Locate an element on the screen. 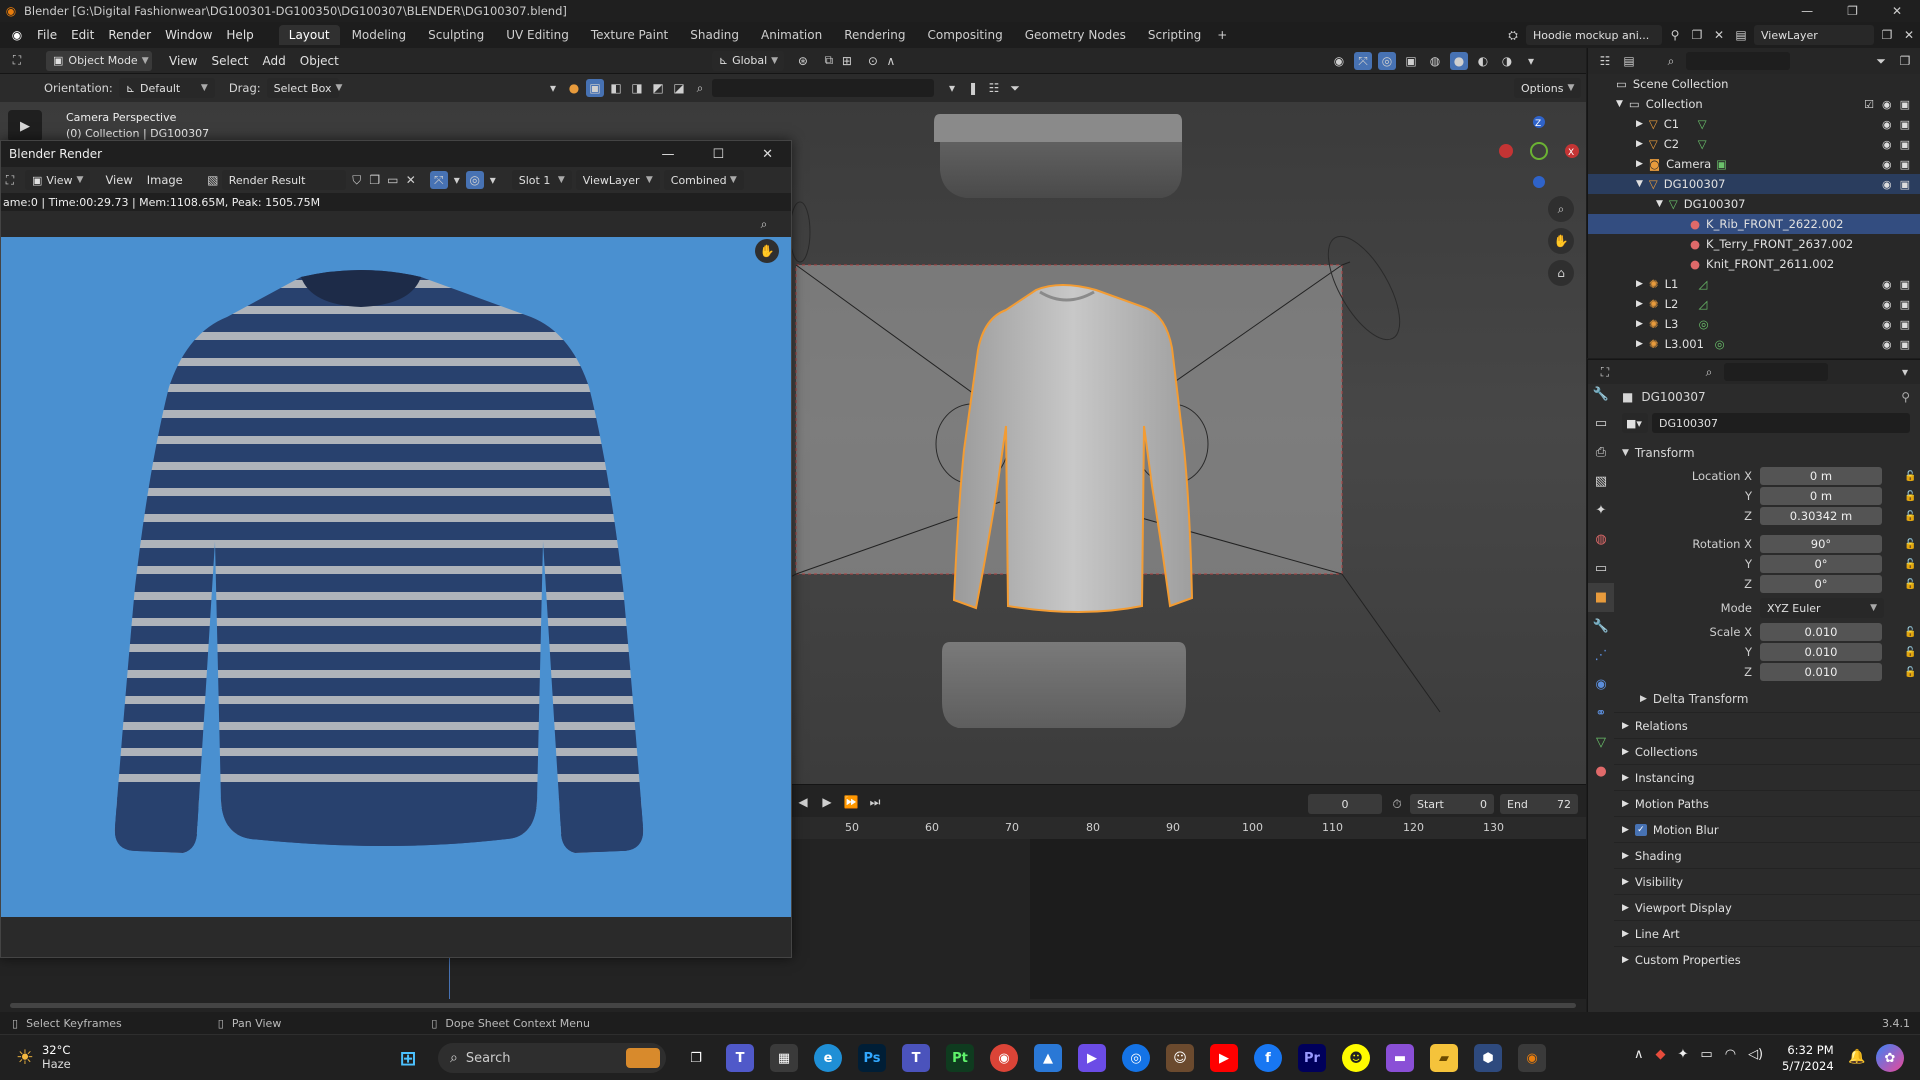 The image size is (1920, 1080). display-icon: ▭ is located at coordinates (1706, 1054).